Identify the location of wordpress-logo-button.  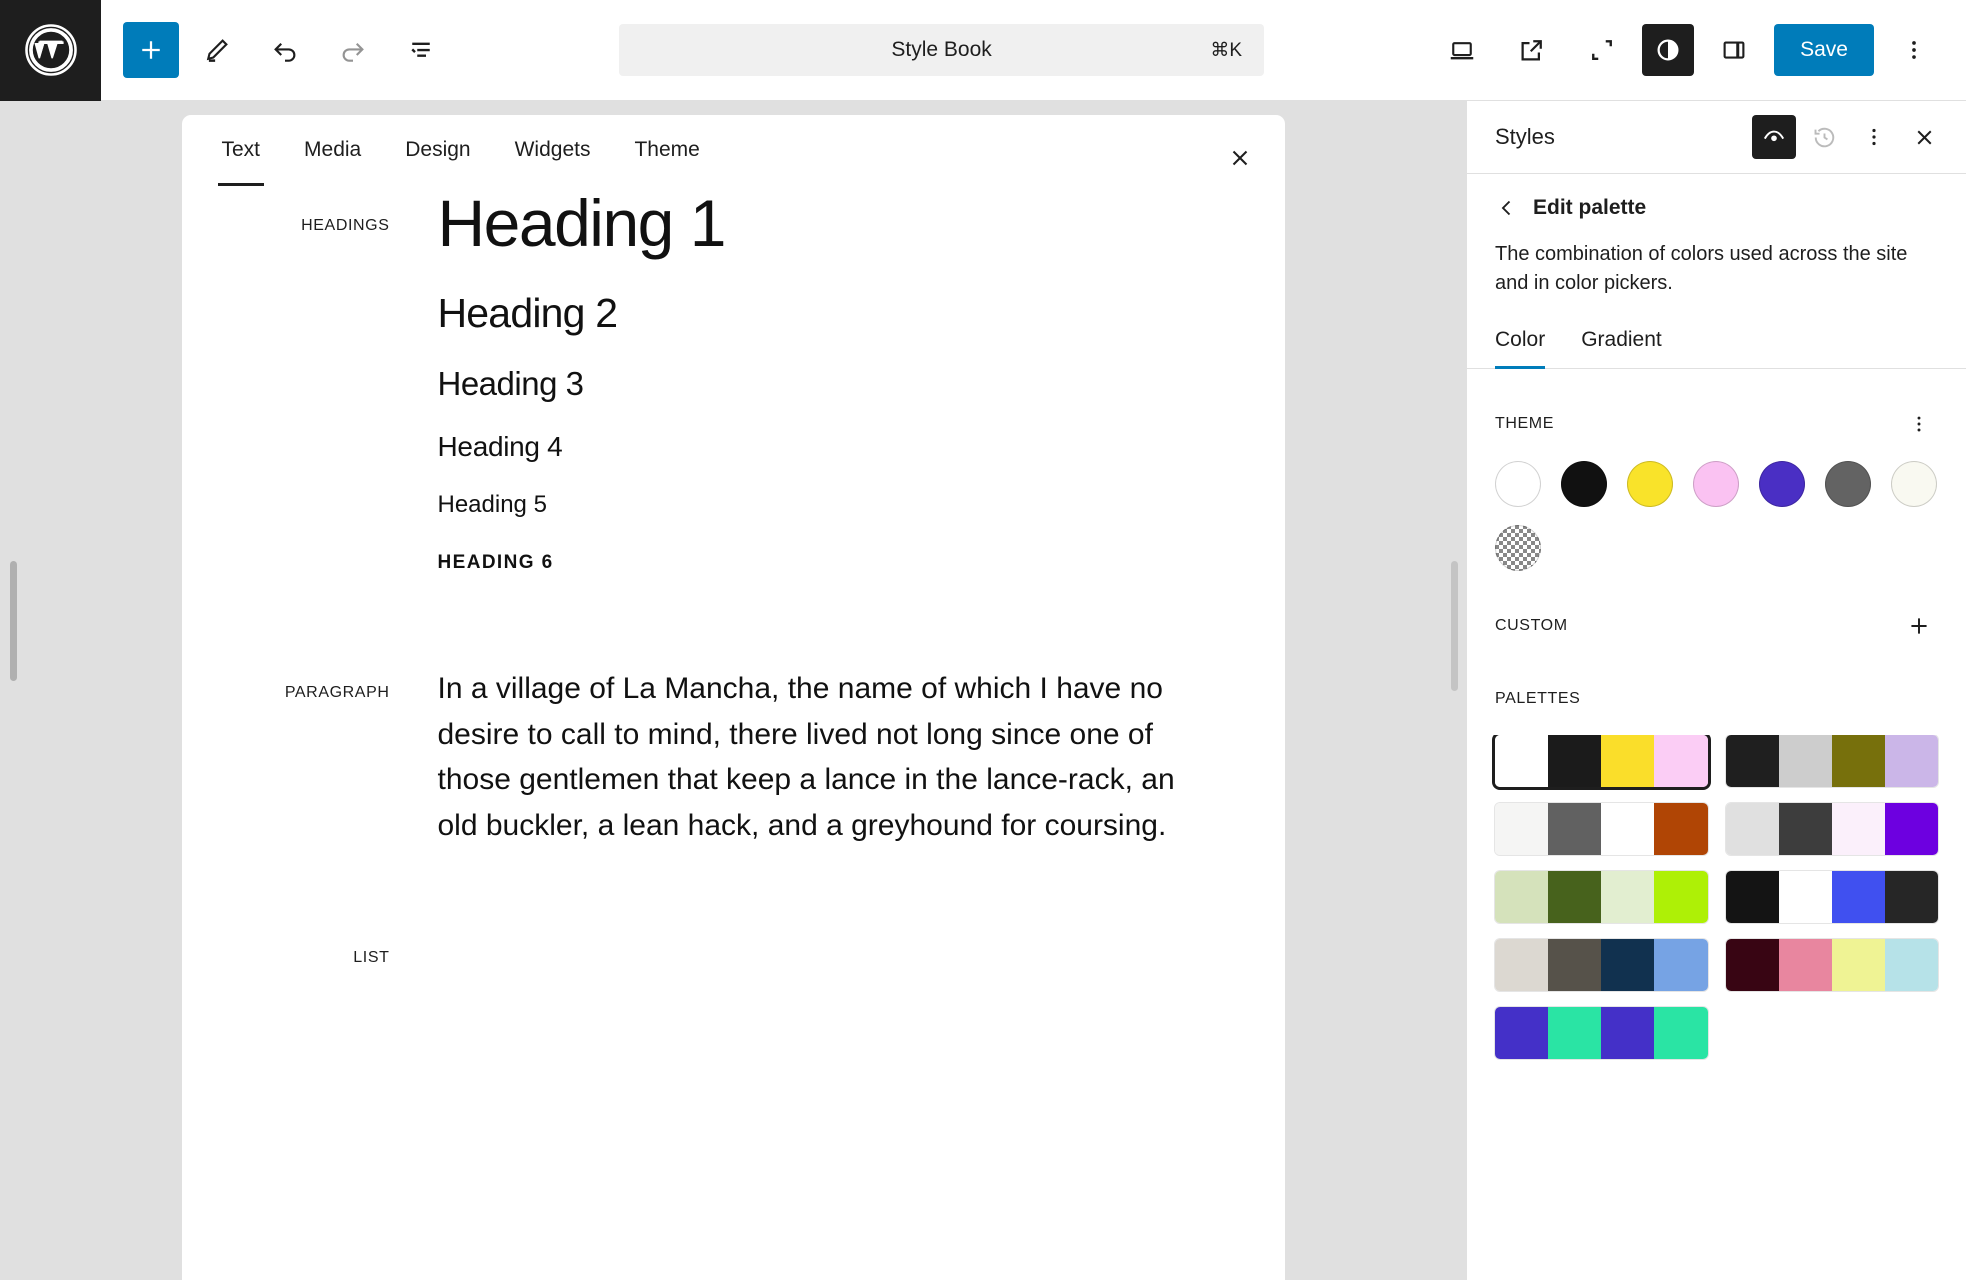
(50, 50).